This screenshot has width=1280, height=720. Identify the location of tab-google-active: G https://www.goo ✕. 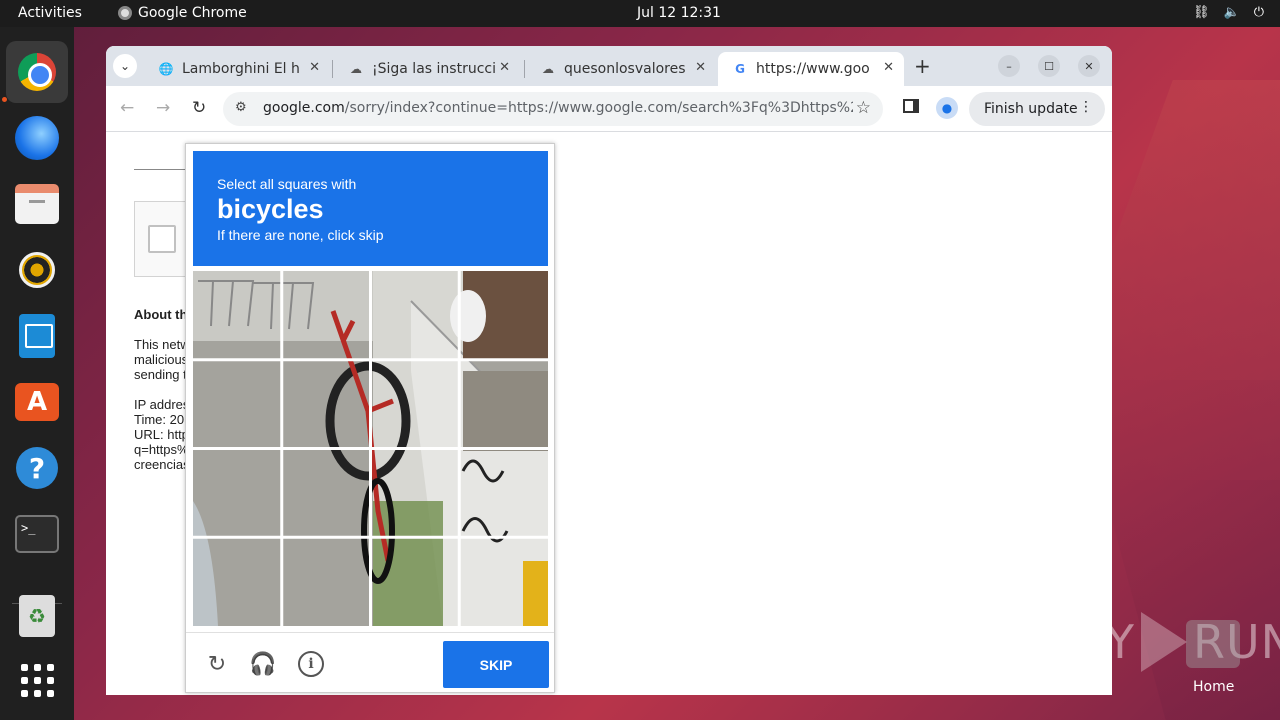
(811, 69).